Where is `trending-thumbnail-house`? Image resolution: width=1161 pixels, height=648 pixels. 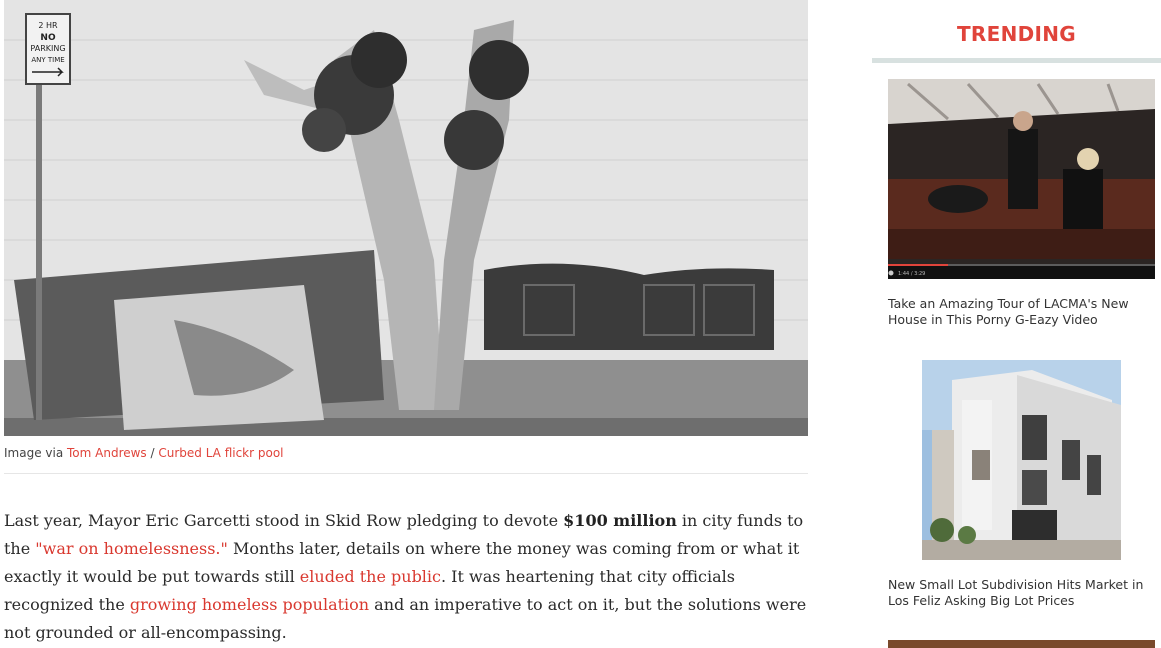 trending-thumbnail-house is located at coordinates (1021, 460).